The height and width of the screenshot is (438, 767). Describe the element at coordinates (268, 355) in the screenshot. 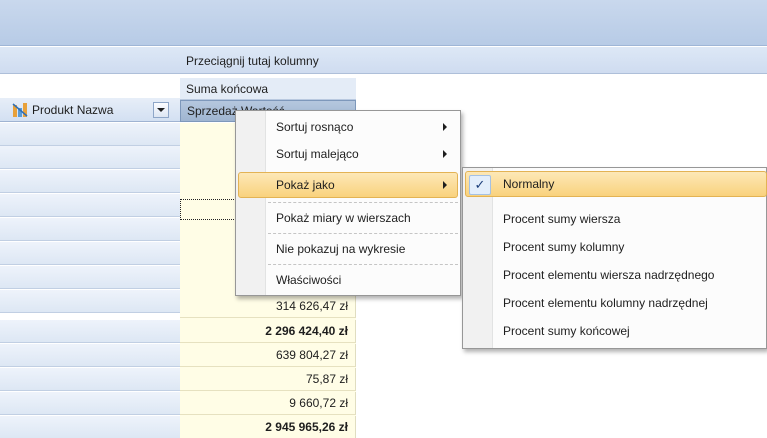

I see `value-cell: 639 804,27 zł` at that location.